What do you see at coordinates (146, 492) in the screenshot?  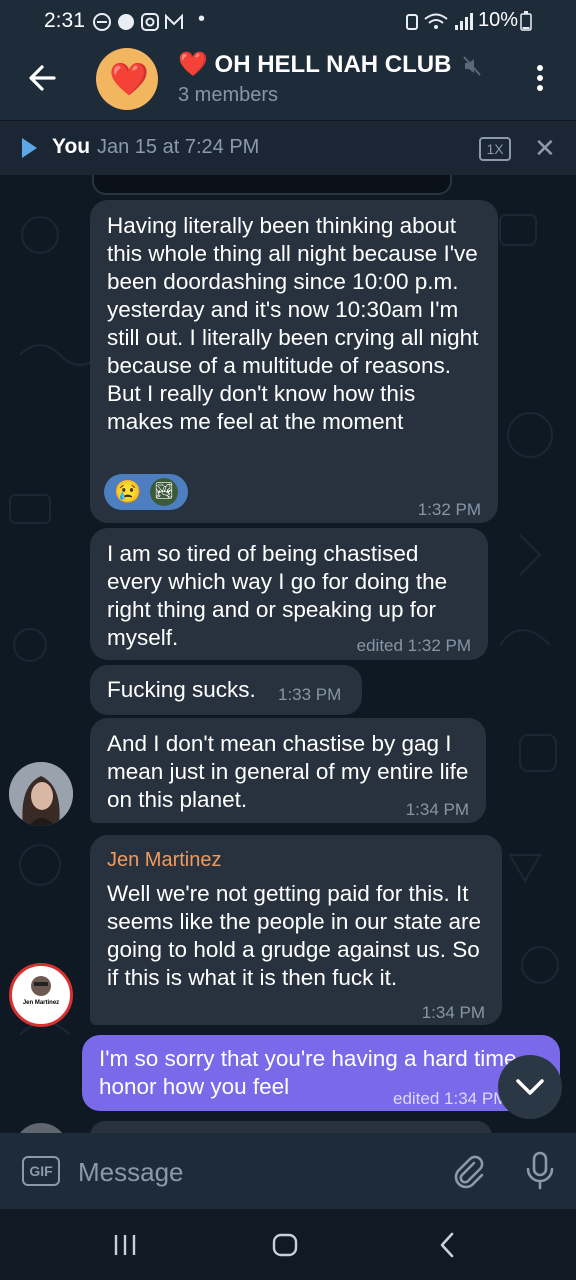 I see `message-reactions: 😢 🏞` at bounding box center [146, 492].